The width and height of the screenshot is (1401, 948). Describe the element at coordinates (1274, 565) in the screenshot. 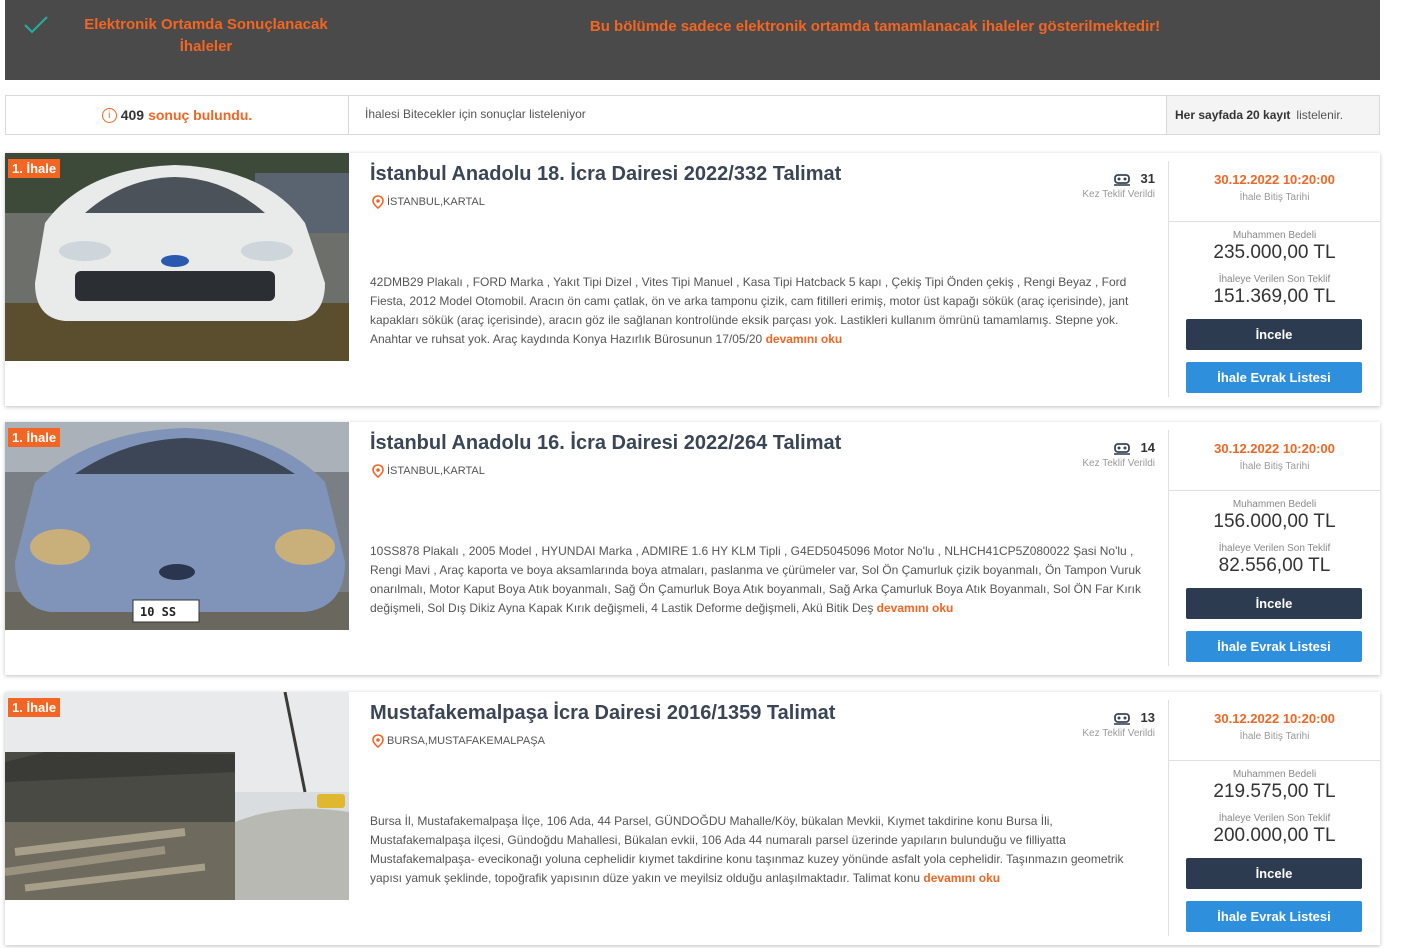

I see `last-bid-value: 82.556,00 TL` at that location.